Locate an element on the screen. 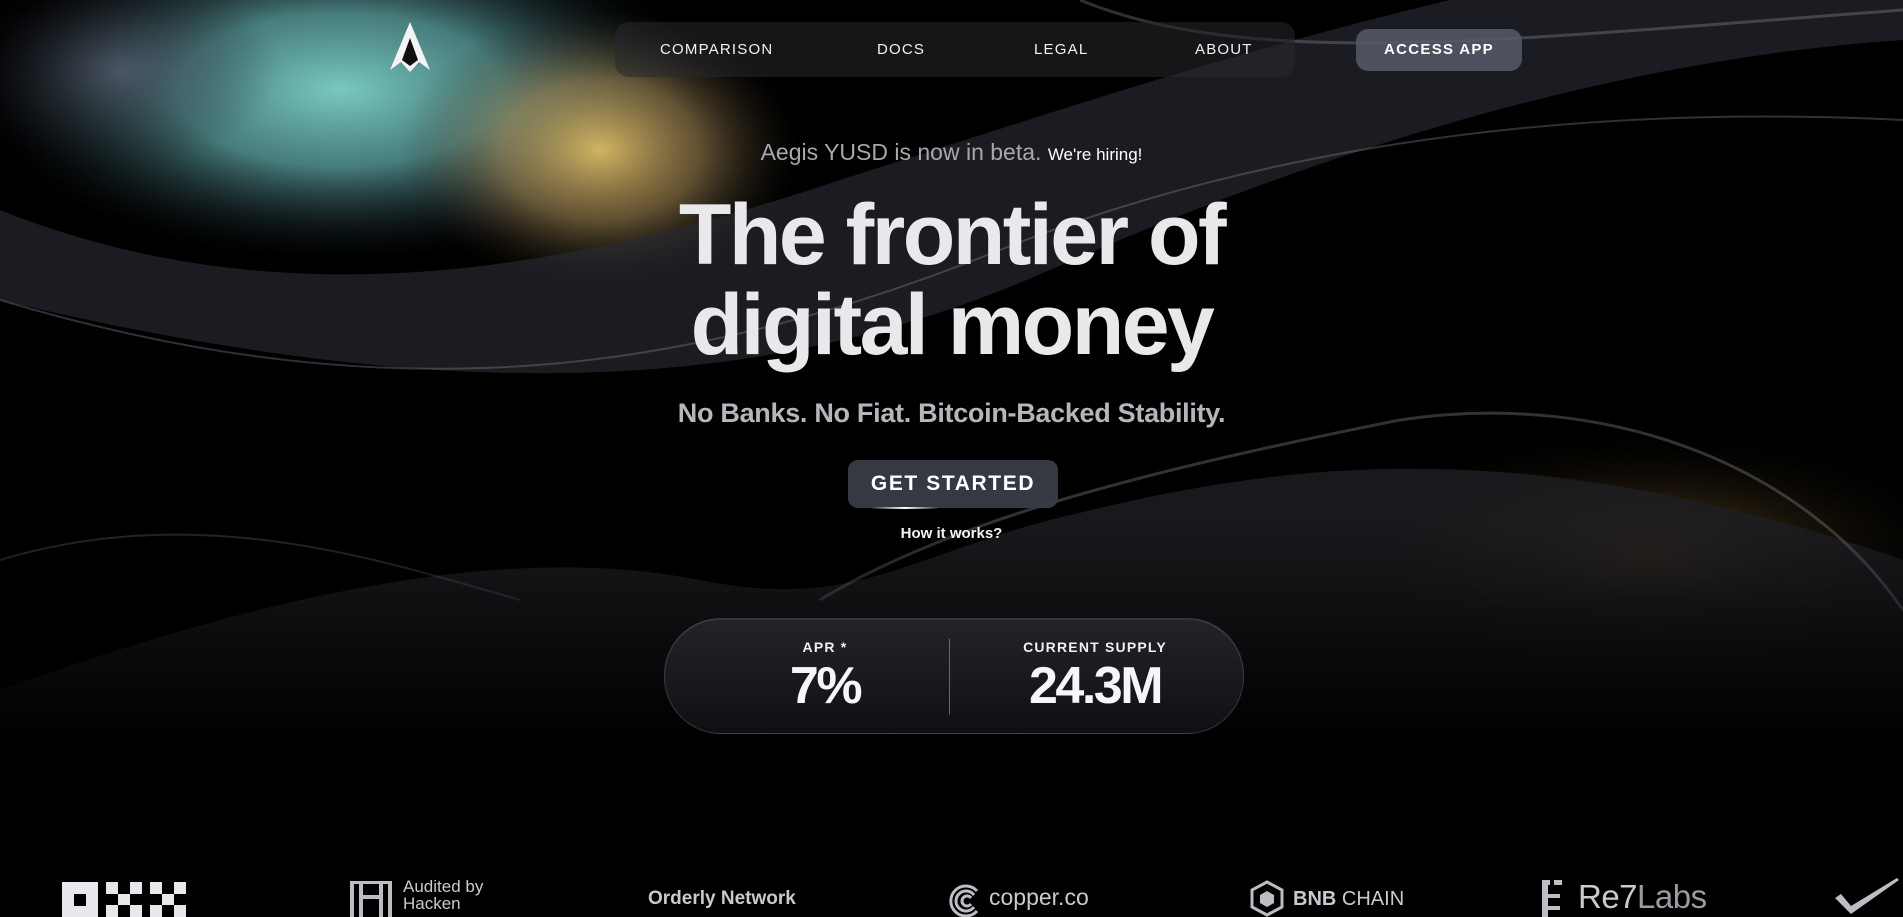 The width and height of the screenshot is (1903, 917). stat-apr: APR * 7% is located at coordinates (825, 676).